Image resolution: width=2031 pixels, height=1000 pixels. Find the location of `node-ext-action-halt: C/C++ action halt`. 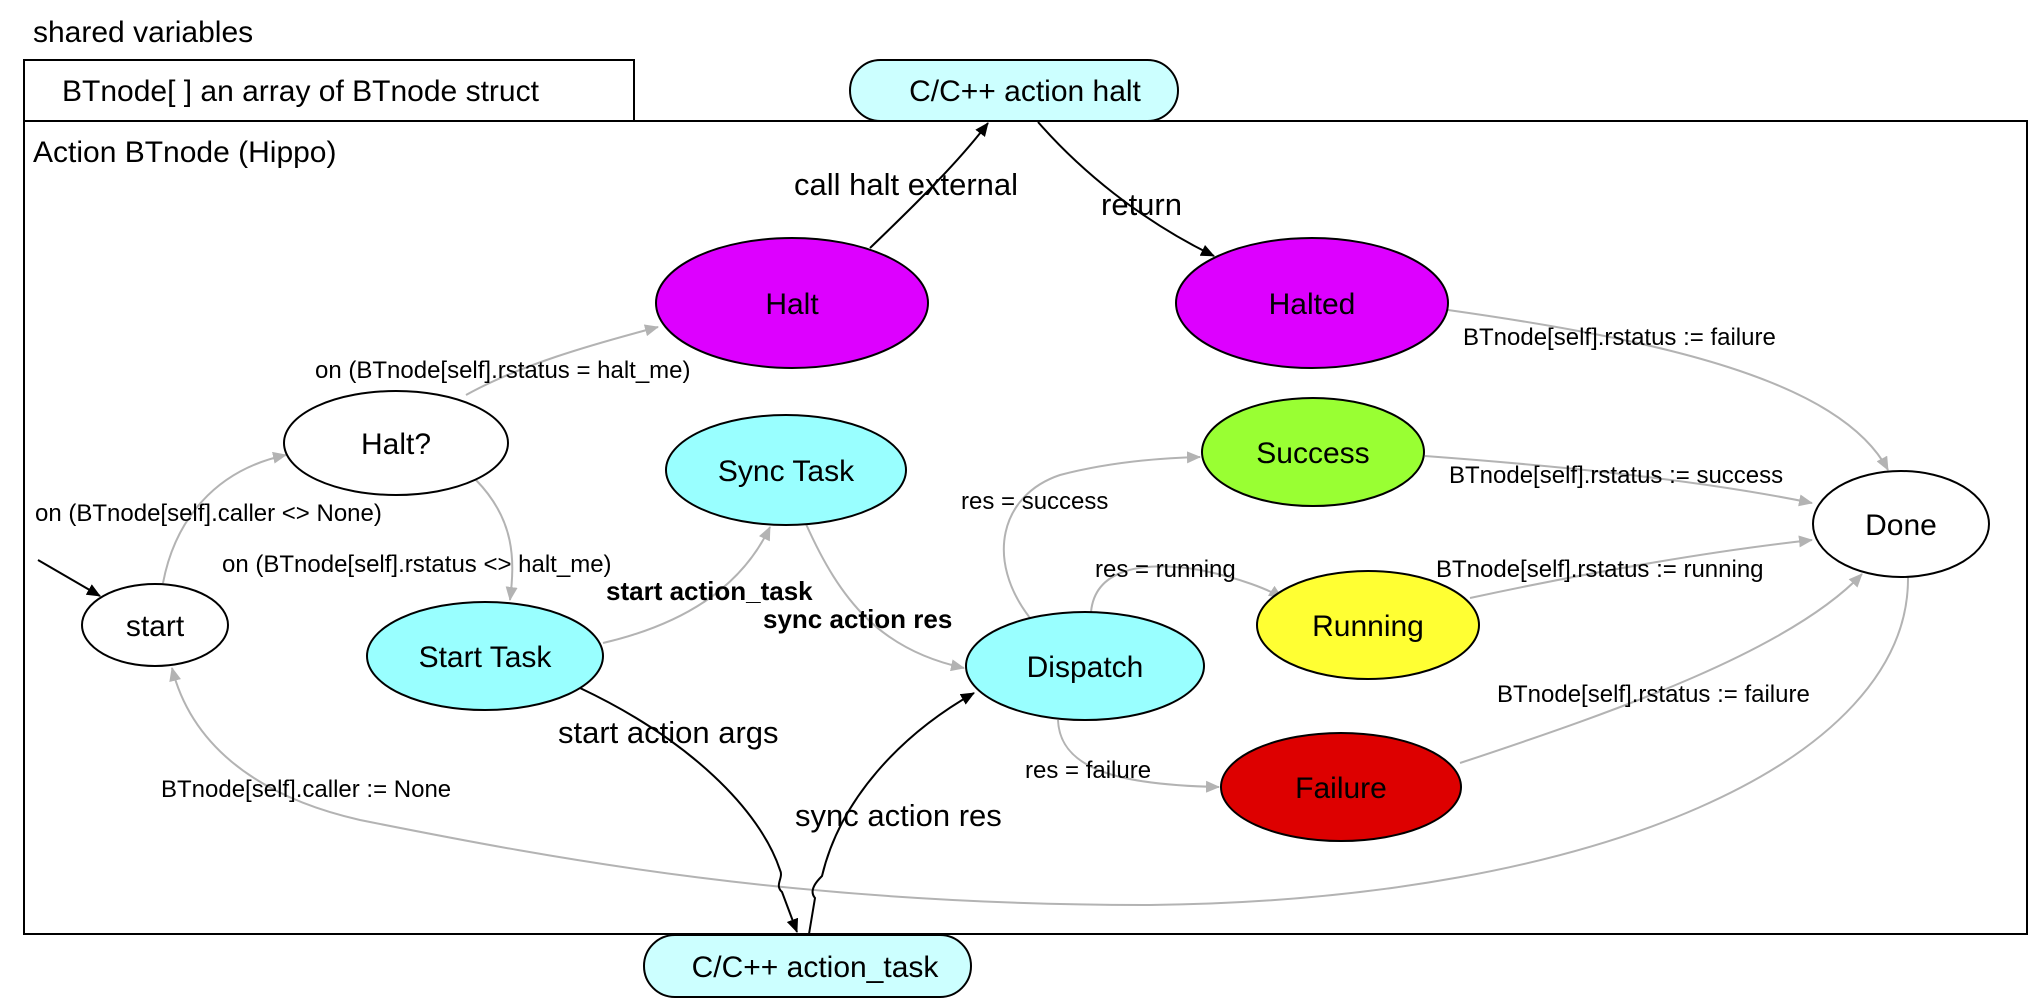

node-ext-action-halt: C/C++ action halt is located at coordinates (1014, 90).